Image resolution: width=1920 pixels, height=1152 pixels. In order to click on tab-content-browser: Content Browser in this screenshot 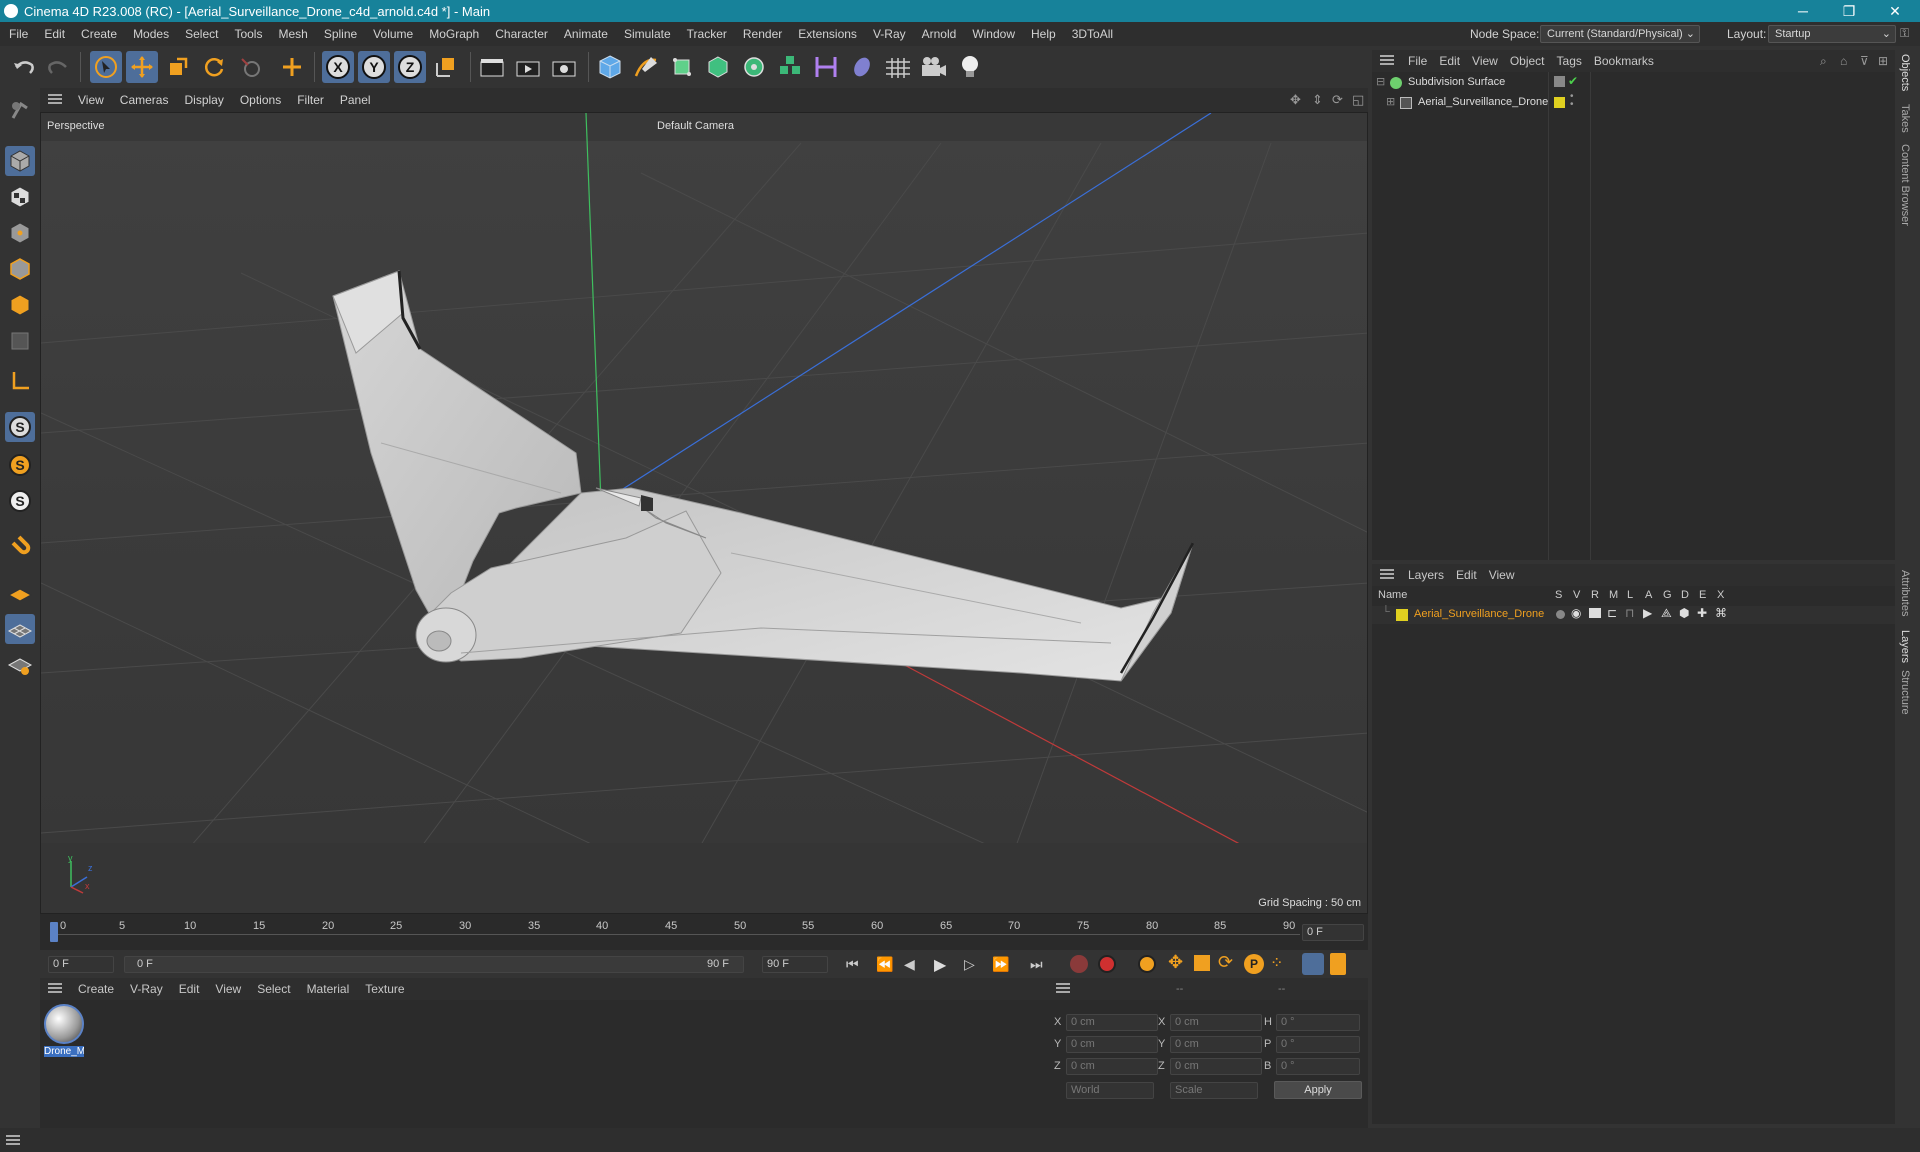, I will do `click(1905, 185)`.